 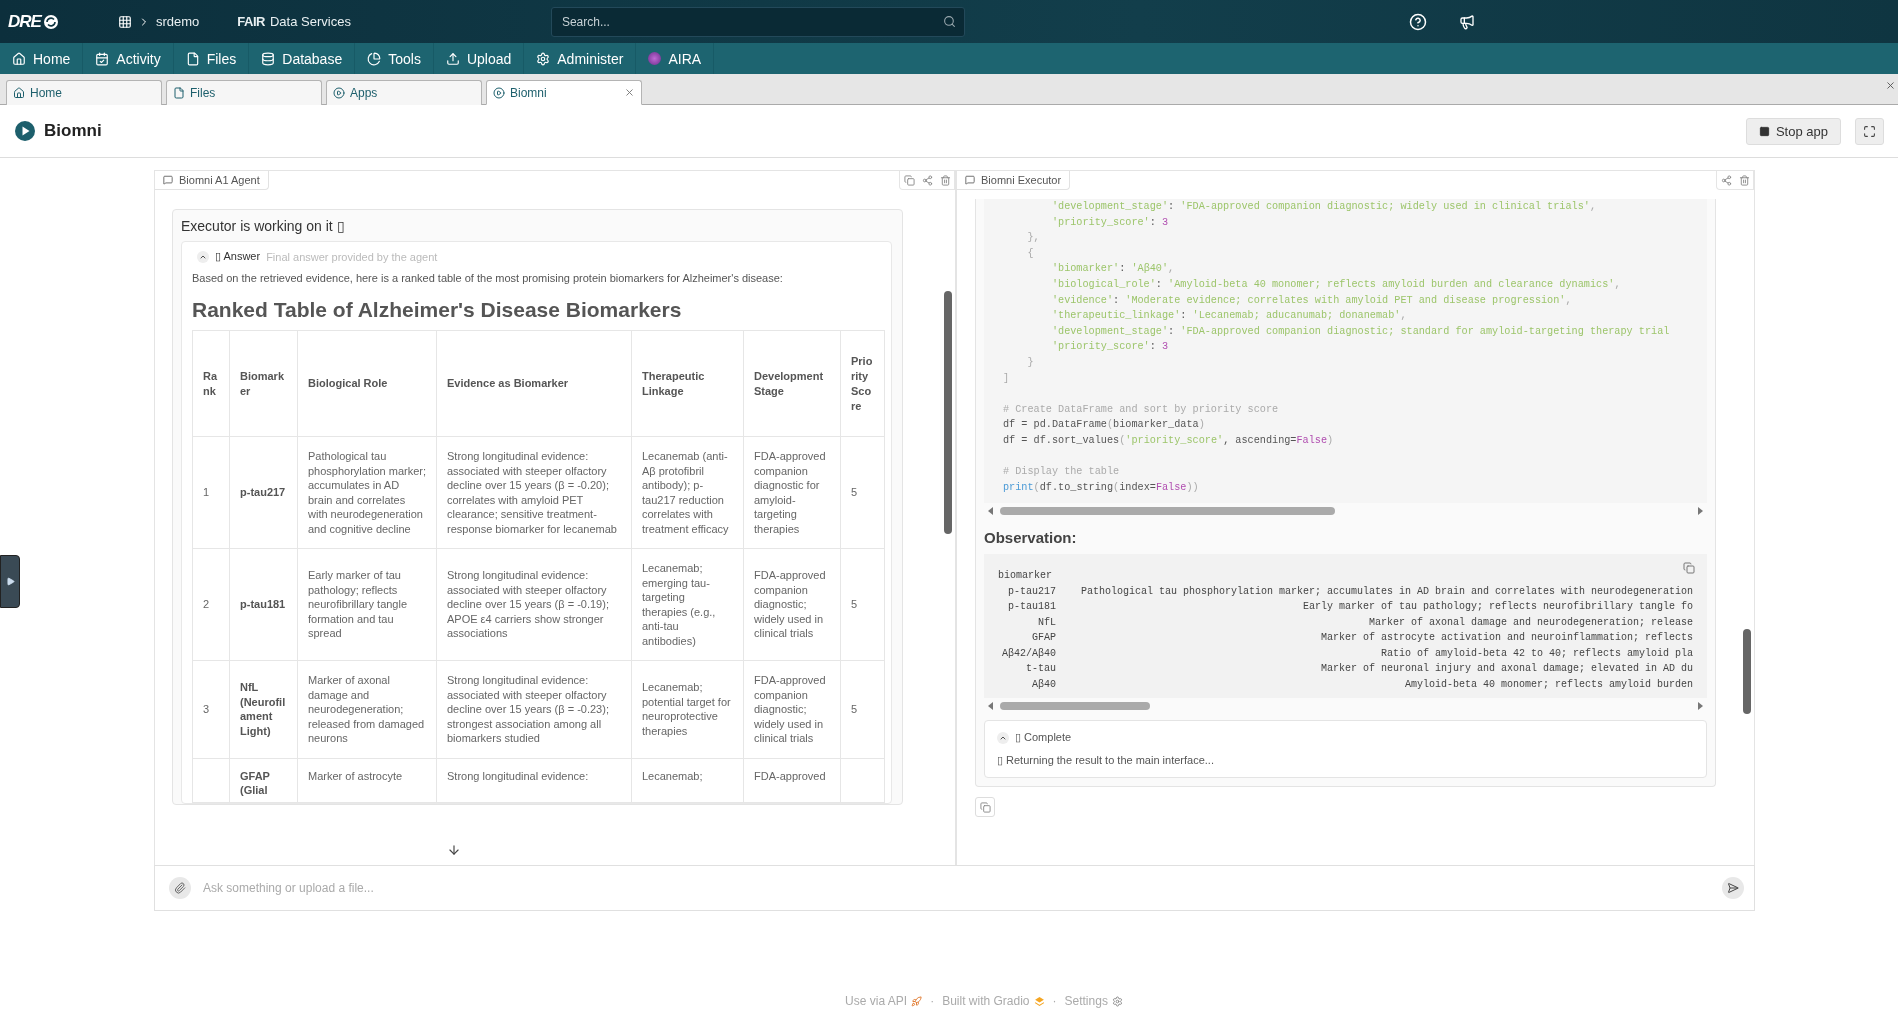 What do you see at coordinates (50, 21) in the screenshot?
I see `logo-circle-icon` at bounding box center [50, 21].